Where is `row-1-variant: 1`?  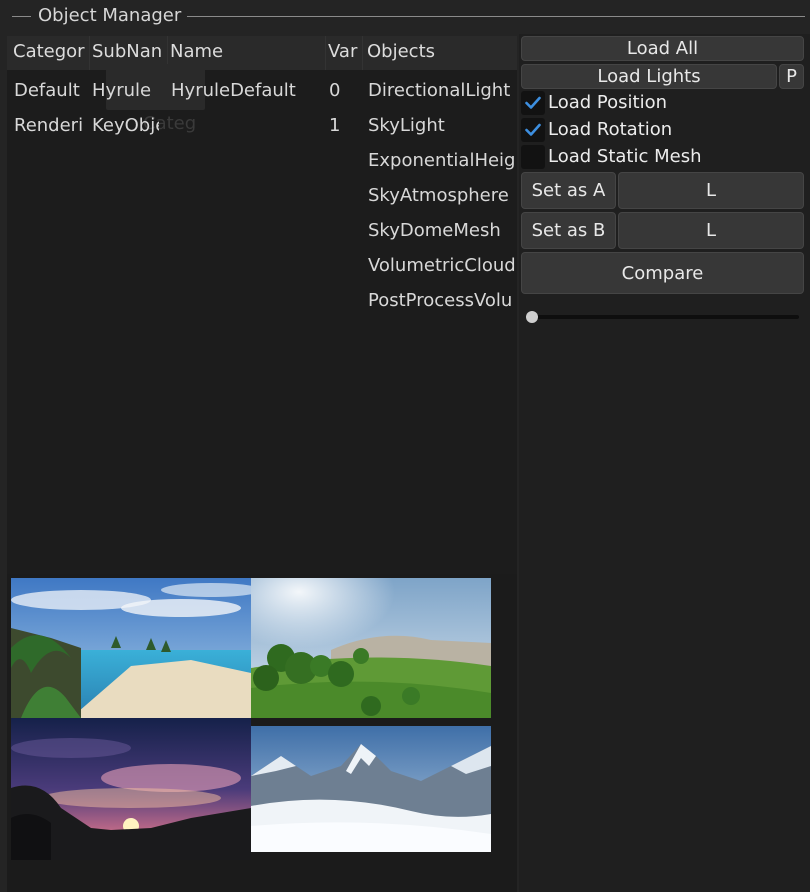 row-1-variant: 1 is located at coordinates (344, 125).